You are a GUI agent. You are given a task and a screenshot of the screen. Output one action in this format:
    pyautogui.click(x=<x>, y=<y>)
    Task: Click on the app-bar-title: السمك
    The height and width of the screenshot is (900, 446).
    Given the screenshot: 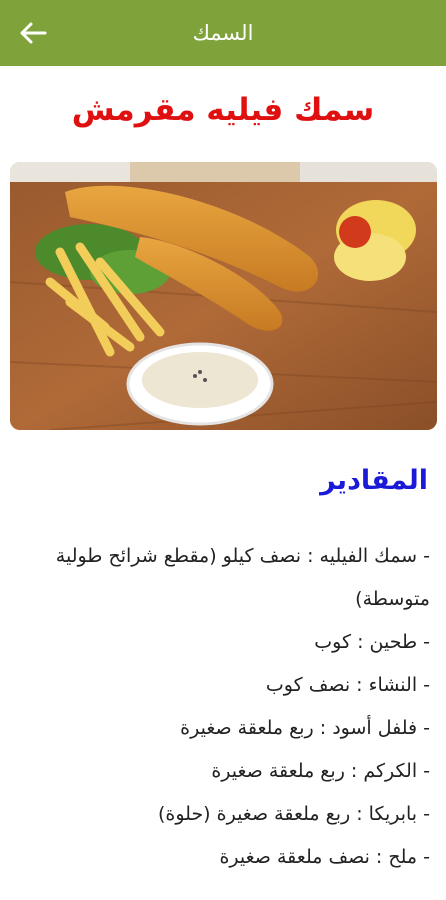 What is the action you would take?
    pyautogui.click(x=223, y=33)
    